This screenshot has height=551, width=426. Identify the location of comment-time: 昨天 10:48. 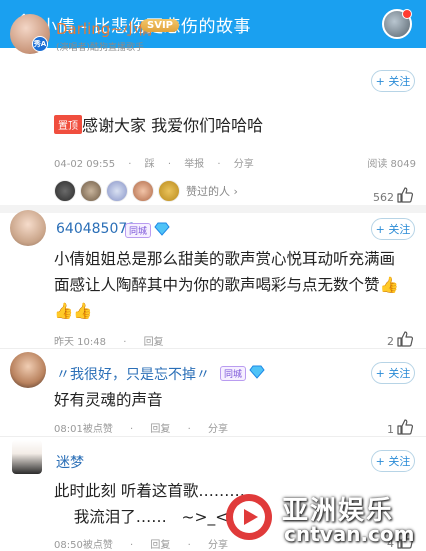
(80, 342).